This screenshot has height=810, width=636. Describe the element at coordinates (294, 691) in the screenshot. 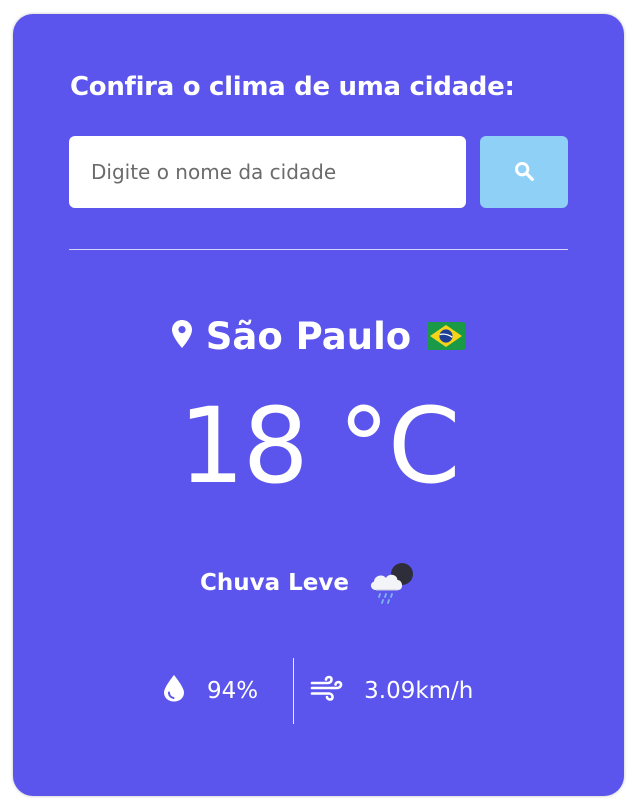

I see `details-divider` at that location.